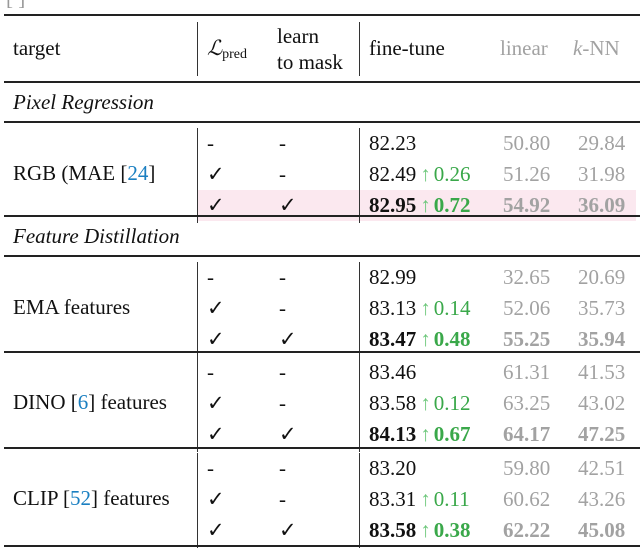 This screenshot has height=548, width=640. I want to click on linear-cell: 60.62, so click(527, 499).